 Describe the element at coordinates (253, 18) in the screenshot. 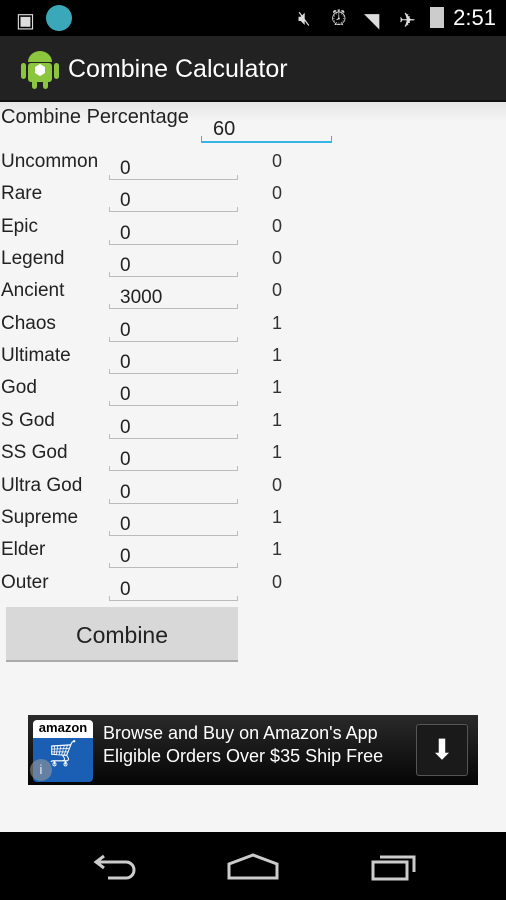

I see `status-bar: ▣ 🔇︎ ⏰︎ ◥ ✈ 2:51` at that location.